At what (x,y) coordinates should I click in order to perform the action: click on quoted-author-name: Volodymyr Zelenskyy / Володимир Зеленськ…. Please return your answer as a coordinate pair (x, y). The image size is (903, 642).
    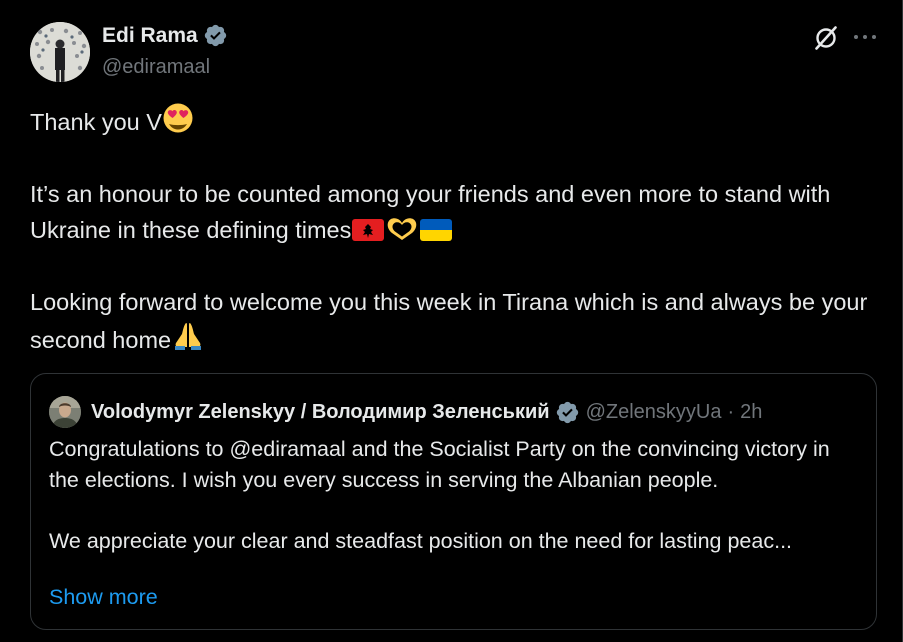
    Looking at the image, I should click on (320, 412).